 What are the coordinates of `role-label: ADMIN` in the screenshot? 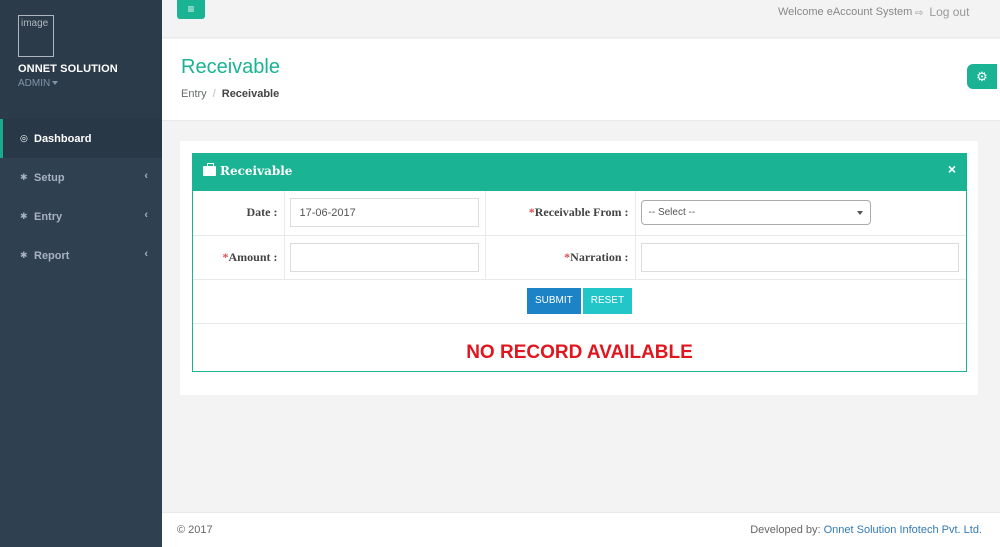 It's located at (34, 83).